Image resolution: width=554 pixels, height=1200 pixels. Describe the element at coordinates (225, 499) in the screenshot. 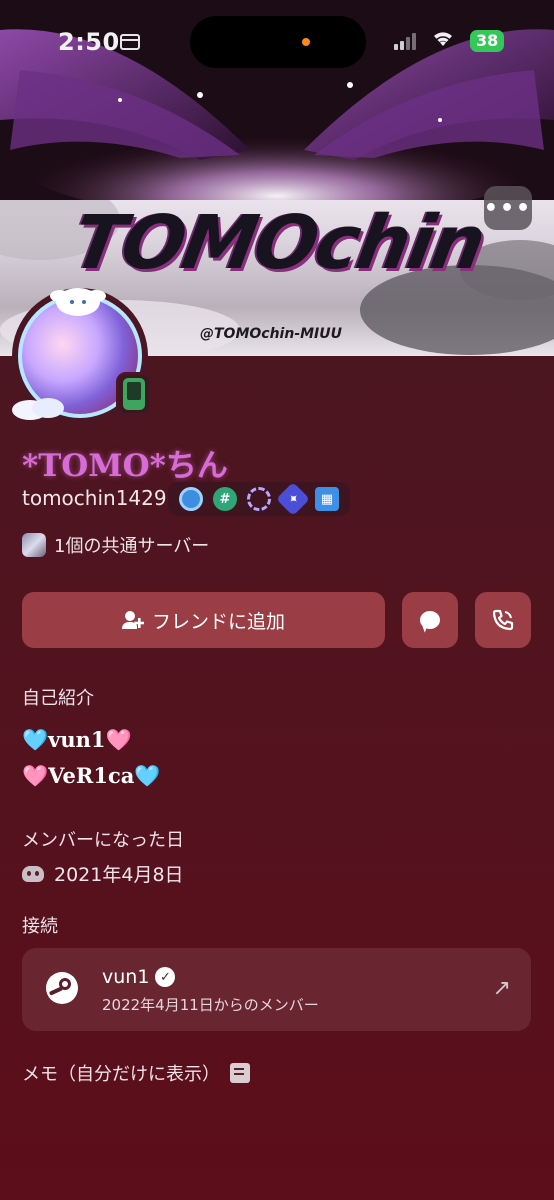

I see `hypesquad-badge-icon: #` at that location.